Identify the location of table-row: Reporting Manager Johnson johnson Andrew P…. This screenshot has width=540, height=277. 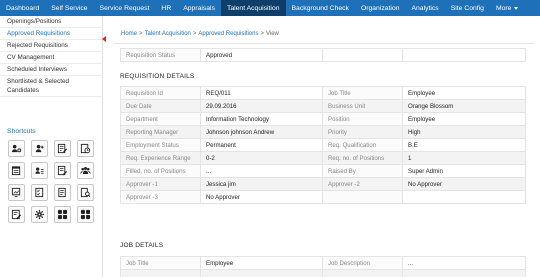
(323, 132).